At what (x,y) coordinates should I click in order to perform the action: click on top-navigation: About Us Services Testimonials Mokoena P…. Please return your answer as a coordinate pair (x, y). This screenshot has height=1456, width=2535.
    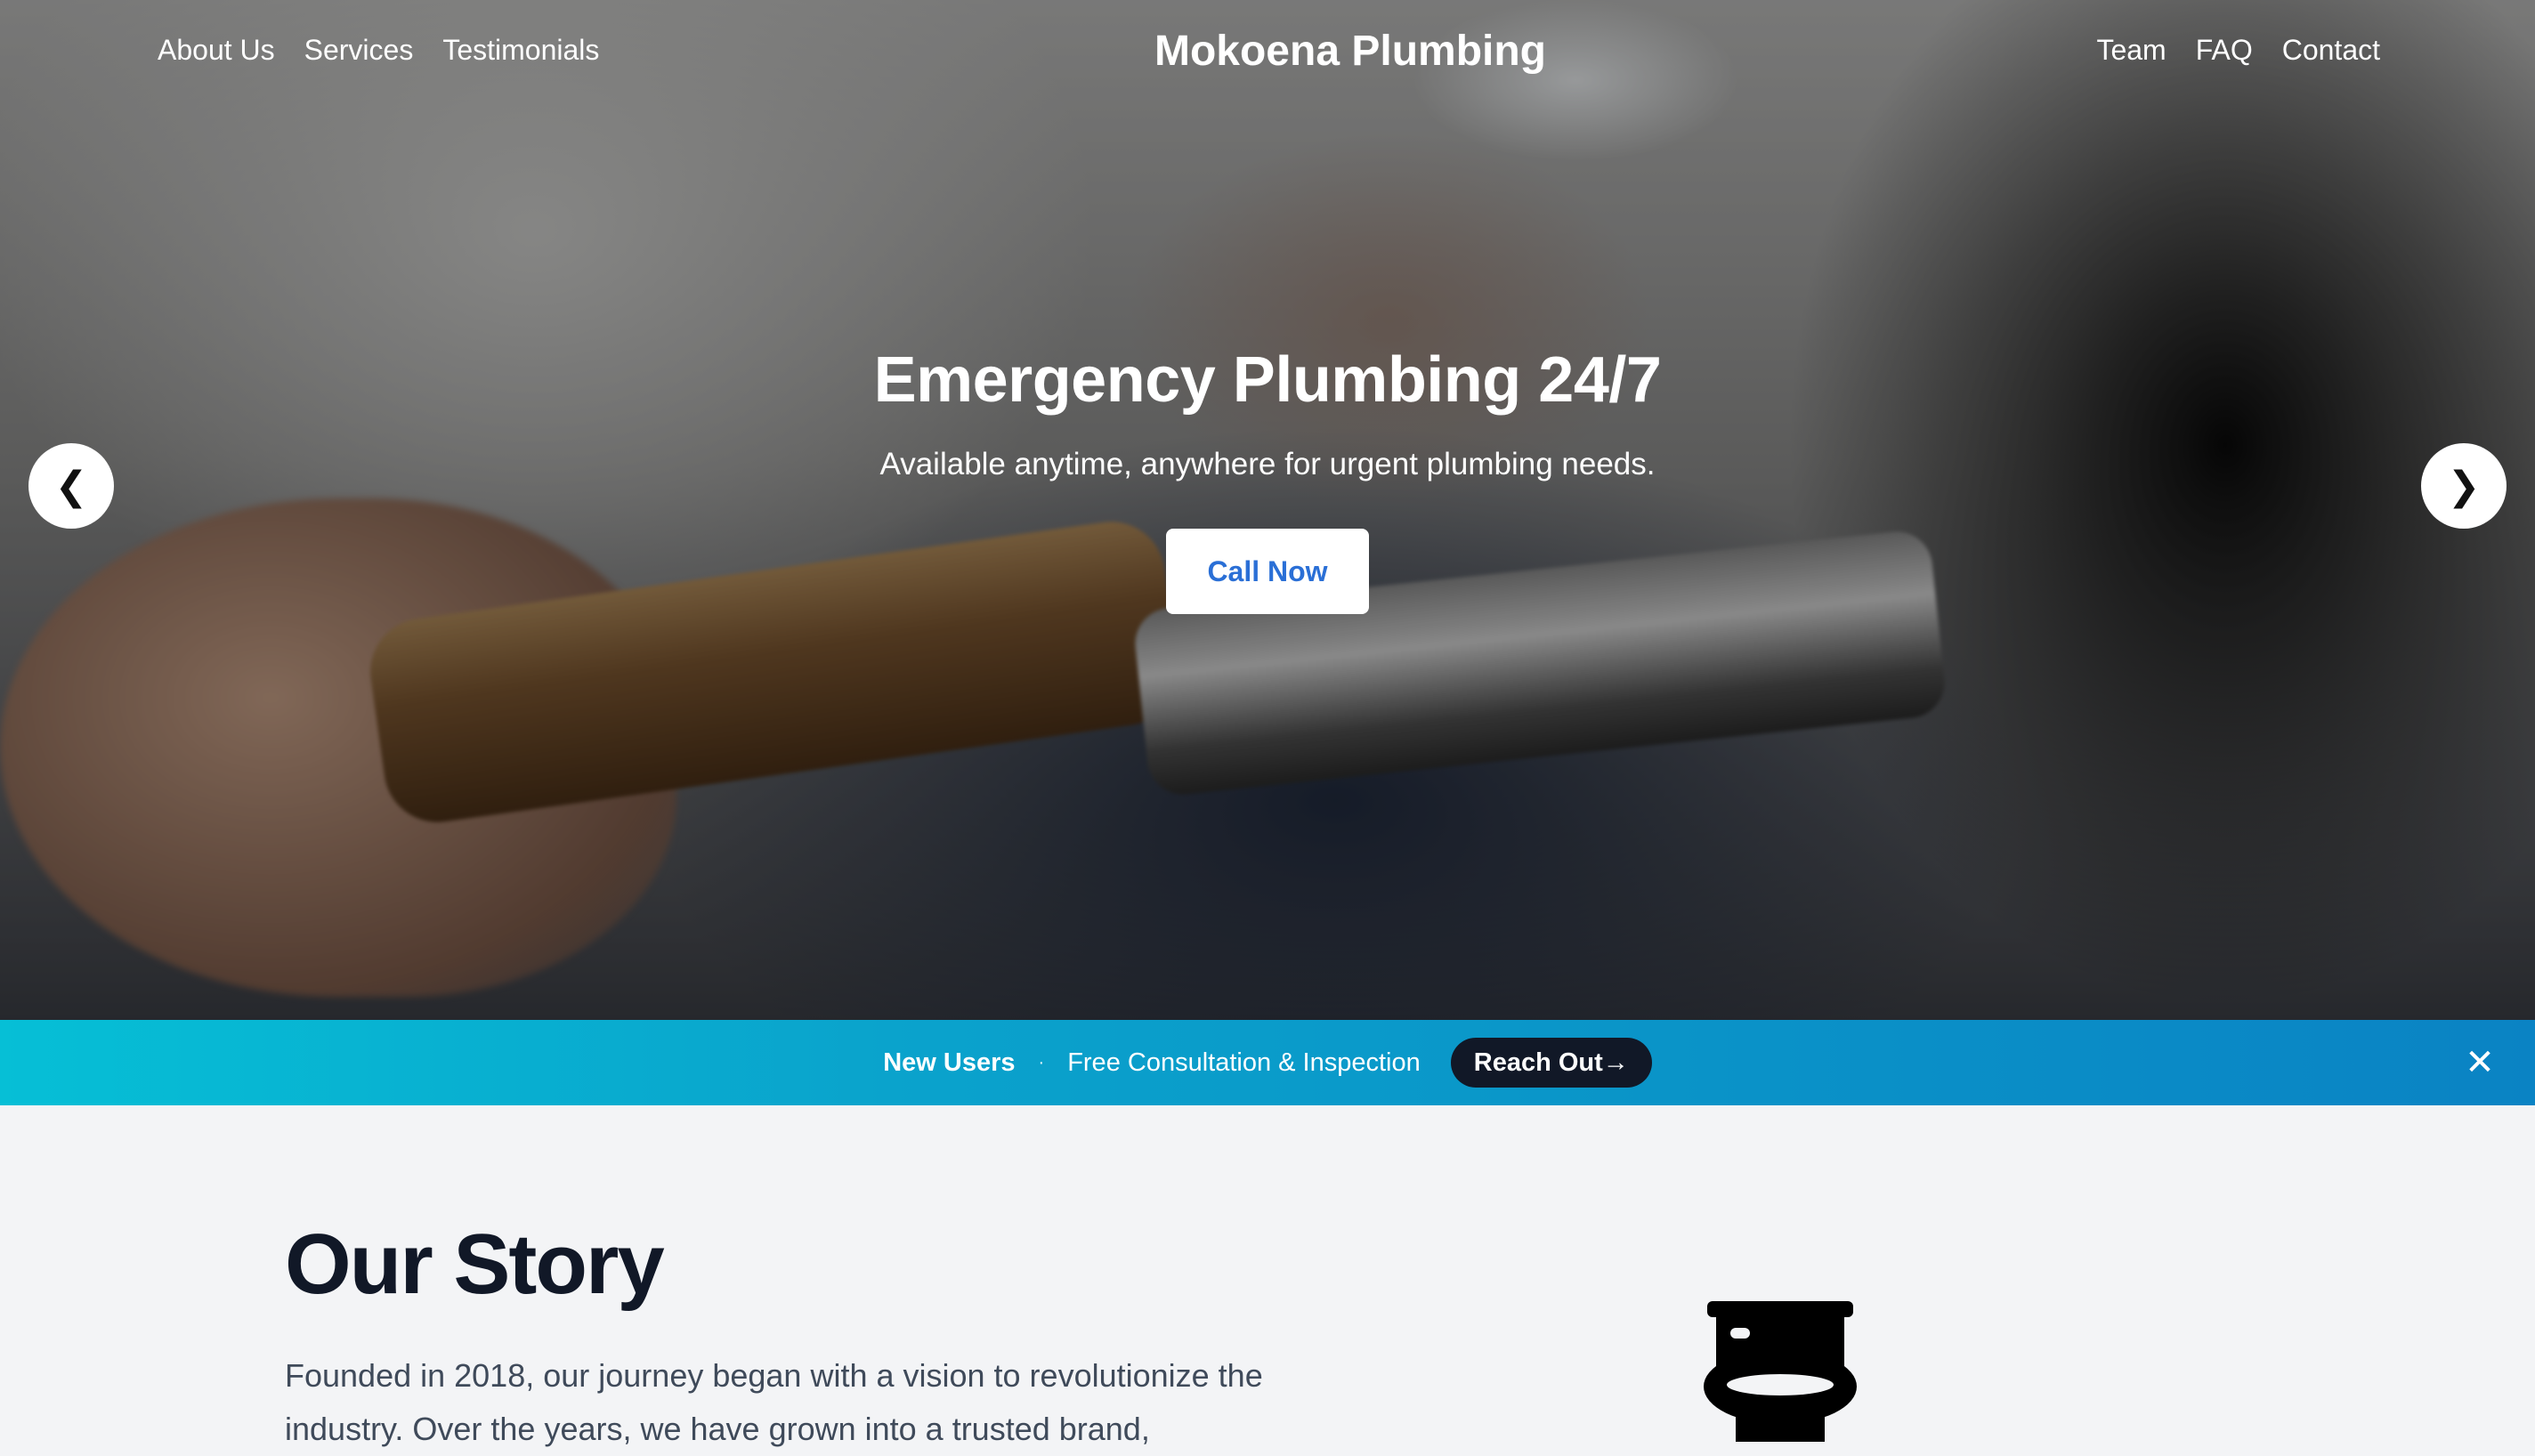
    Looking at the image, I should click on (1267, 54).